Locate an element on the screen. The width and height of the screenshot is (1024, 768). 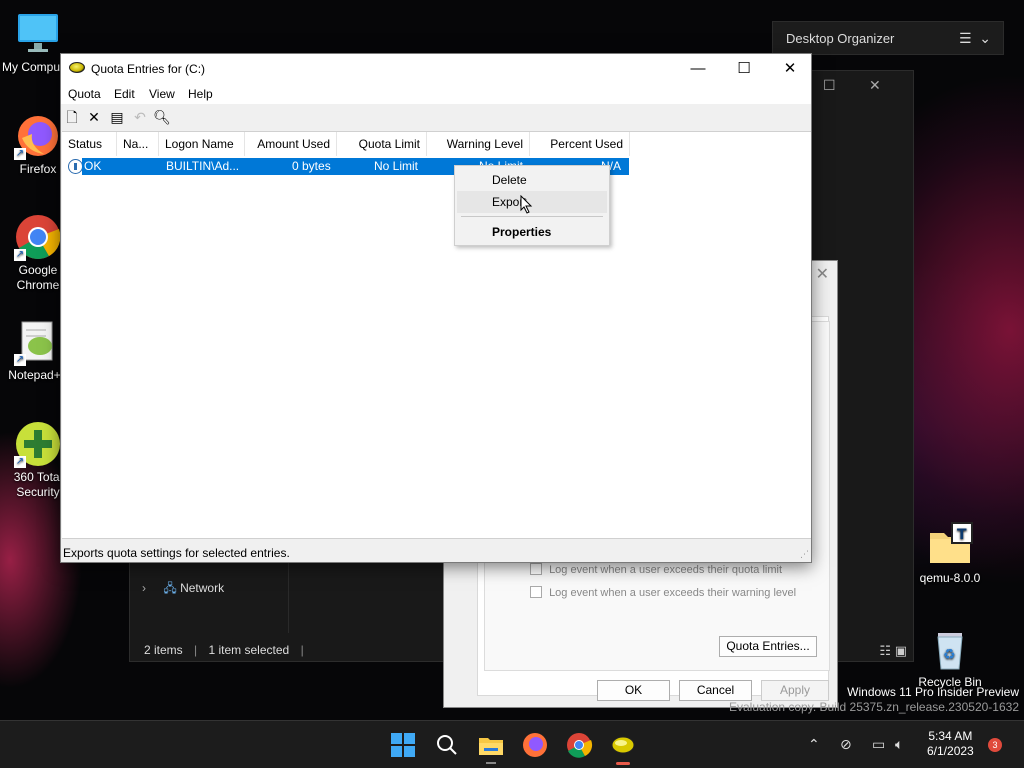
display-icon: ▭ is located at coordinates (878, 744).